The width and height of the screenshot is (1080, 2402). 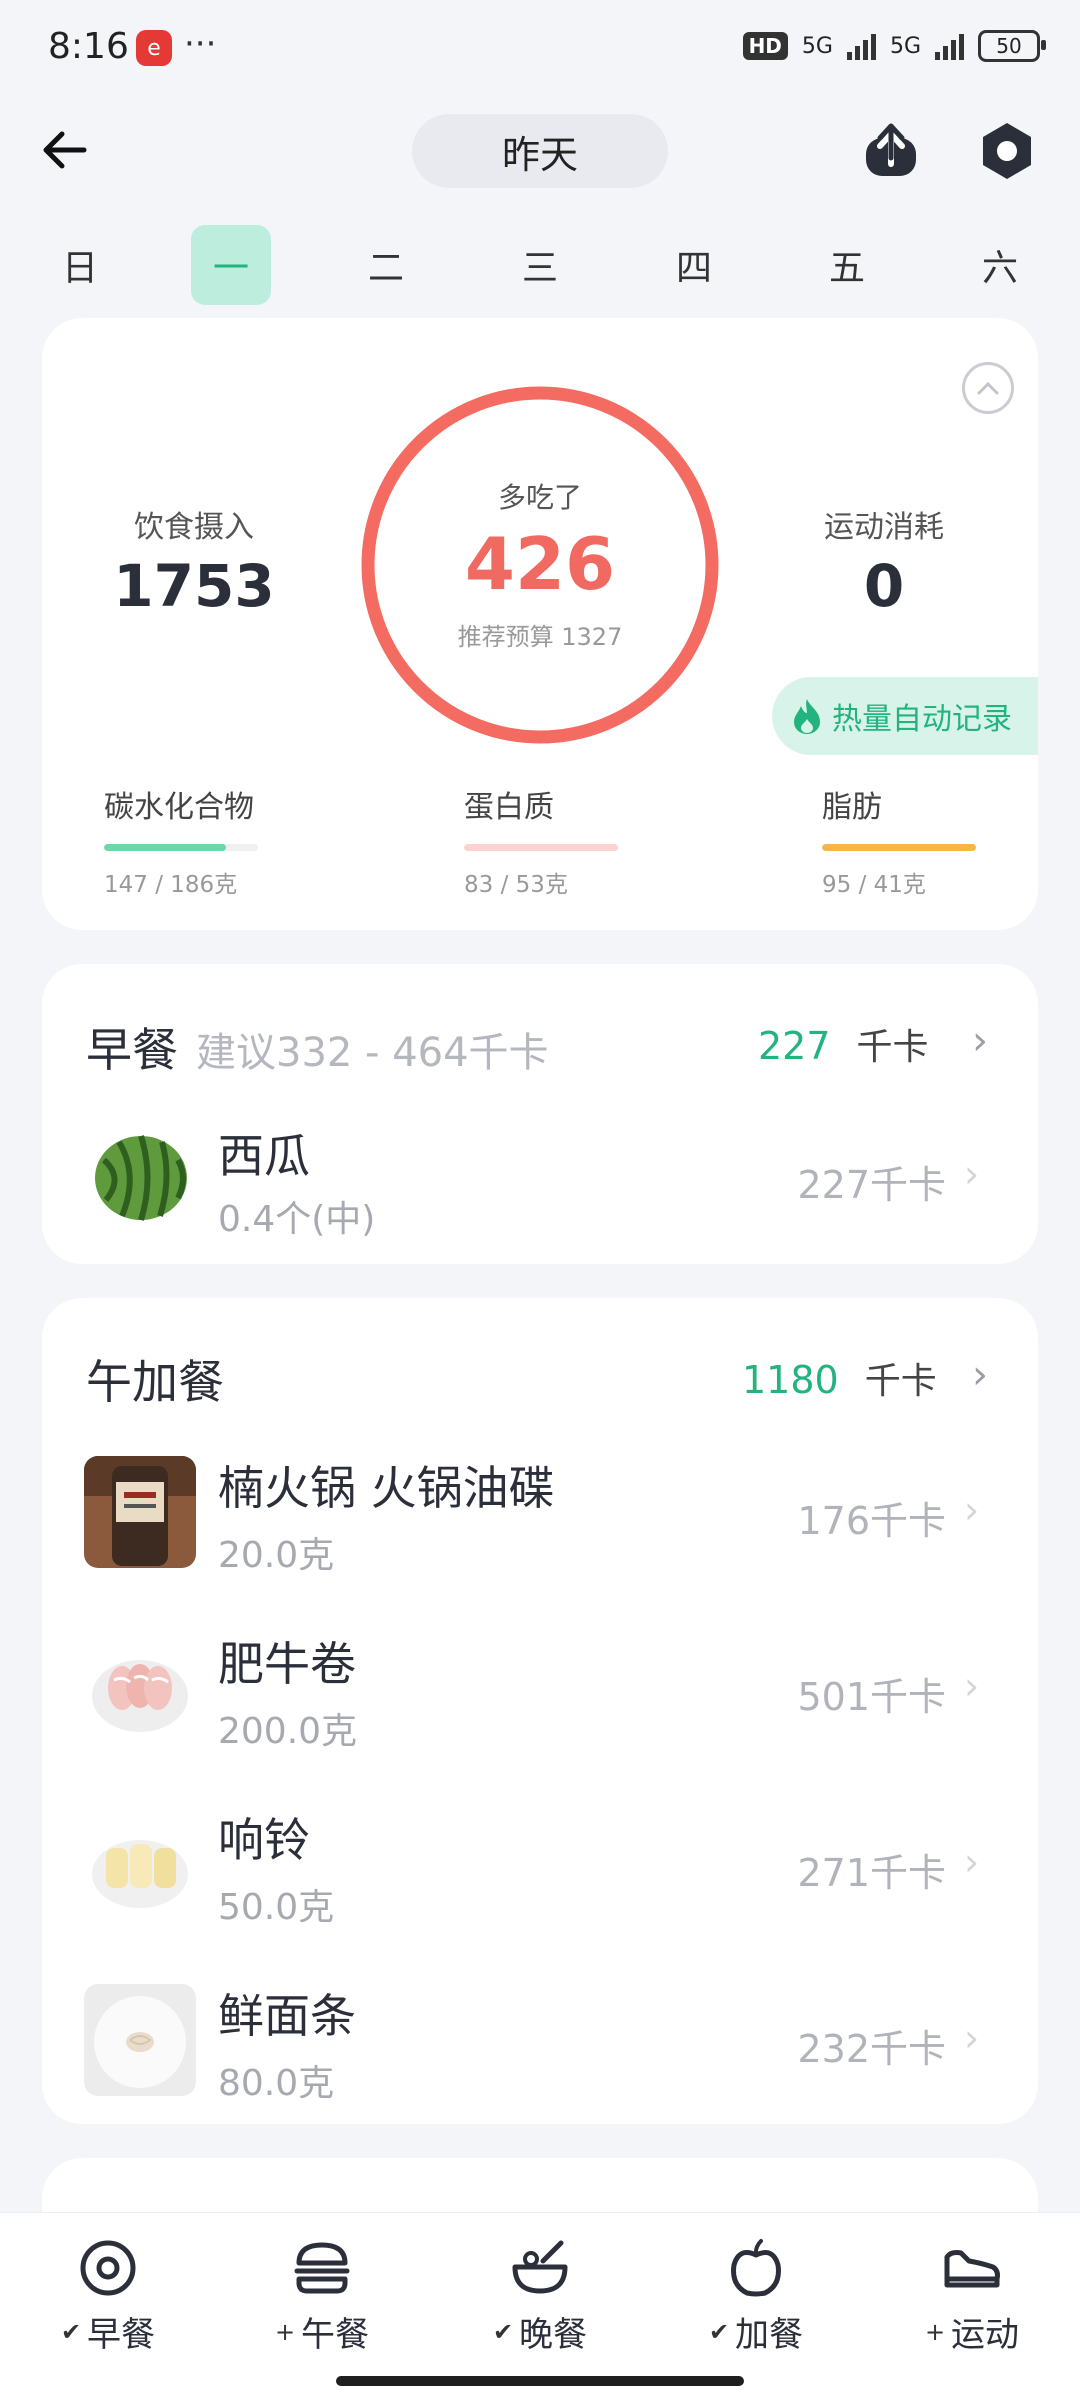 I want to click on home-indicator, so click(x=540, y=2381).